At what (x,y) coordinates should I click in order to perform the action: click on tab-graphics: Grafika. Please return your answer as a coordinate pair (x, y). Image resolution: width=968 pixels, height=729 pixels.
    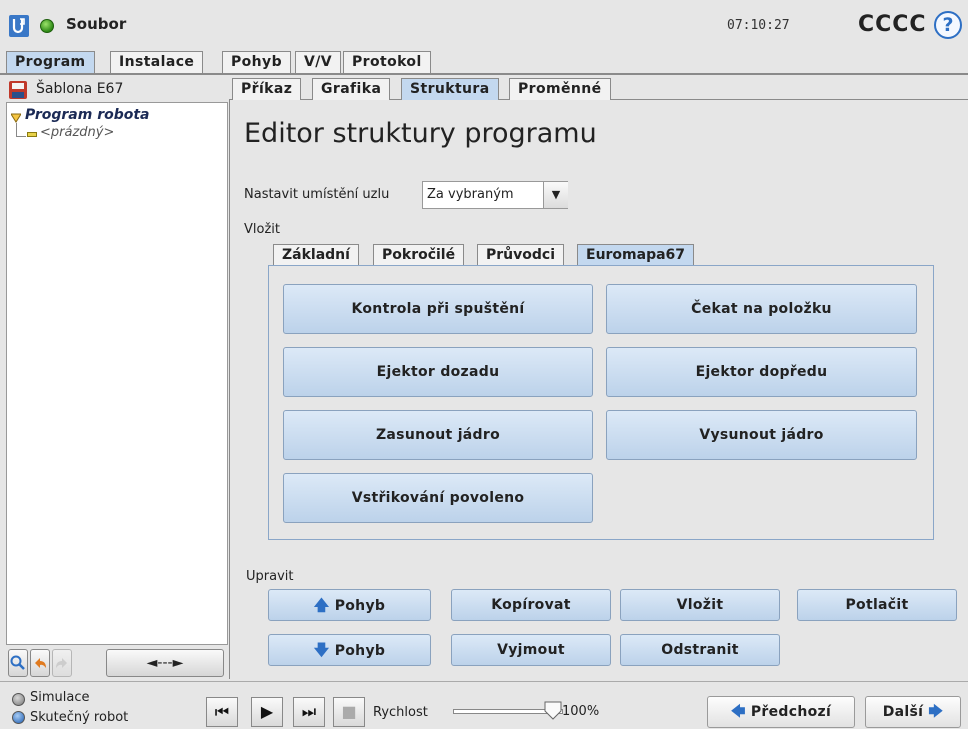
    Looking at the image, I should click on (351, 89).